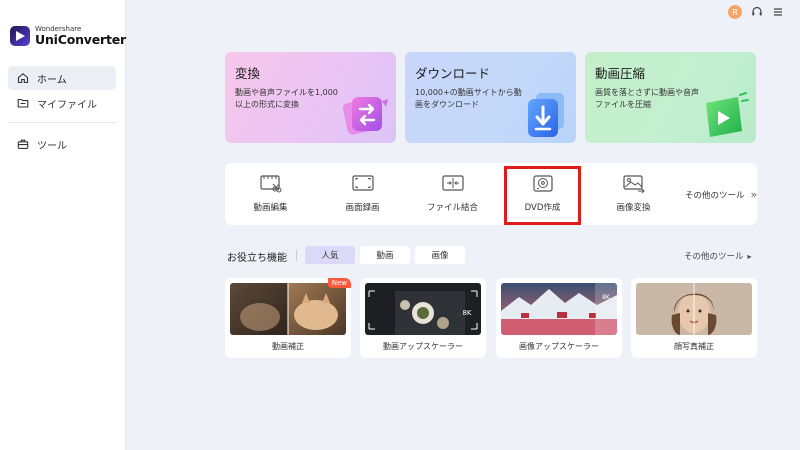 Image resolution: width=800 pixels, height=450 pixels. What do you see at coordinates (715, 195) in the screenshot?
I see `more-tools-label: その他のツール` at bounding box center [715, 195].